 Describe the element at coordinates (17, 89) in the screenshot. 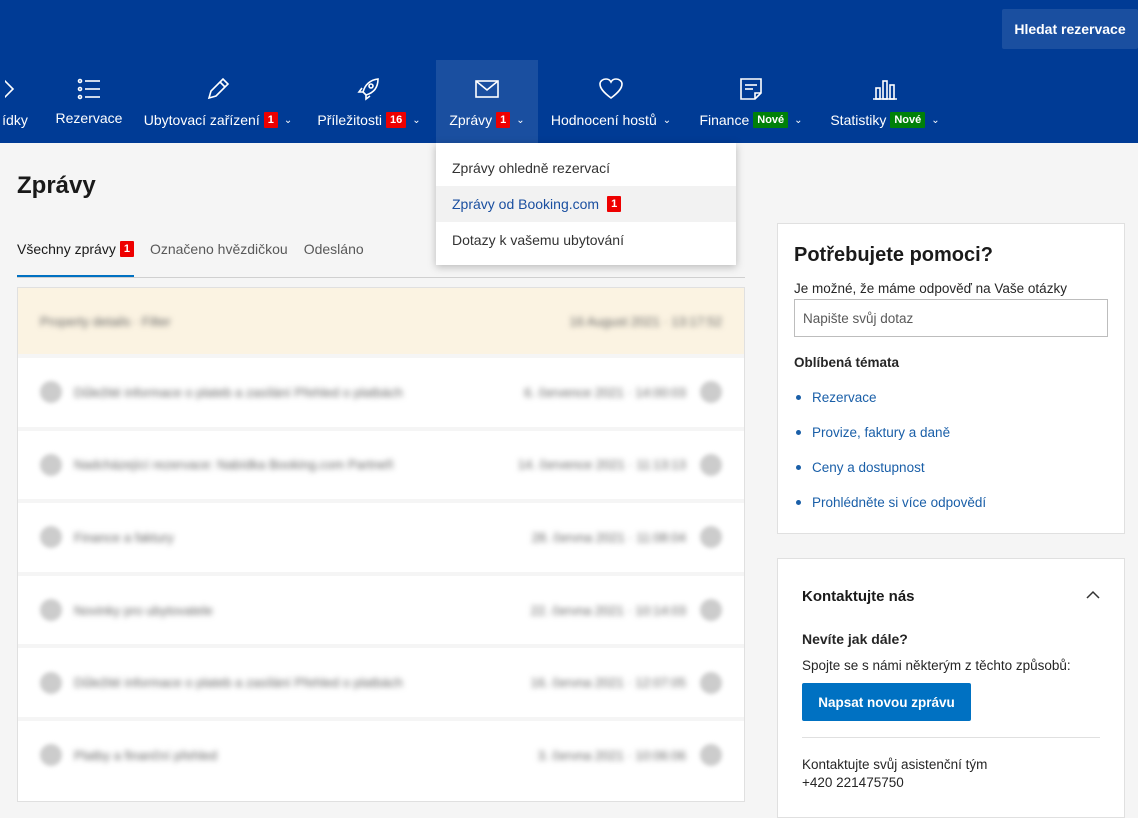

I see `diamond-icon` at that location.